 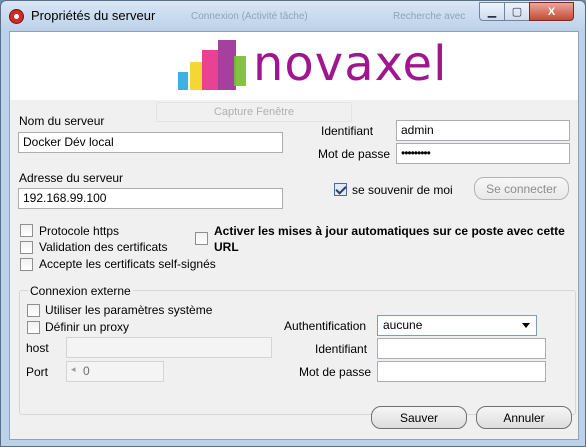 I want to click on auth-selected-value: aucune, so click(x=403, y=325).